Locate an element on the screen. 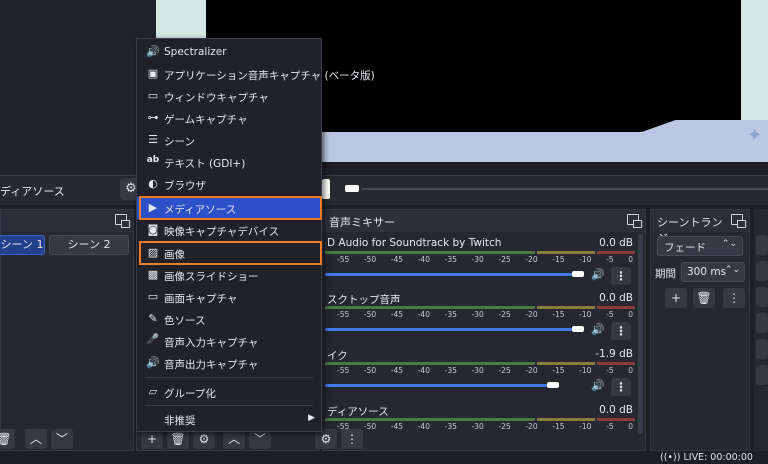 This screenshot has height=464, width=768. menu-item-app-audio-capture: ▣ アプリケーション音声キャプチャ (ベータ版) is located at coordinates (256, 74).